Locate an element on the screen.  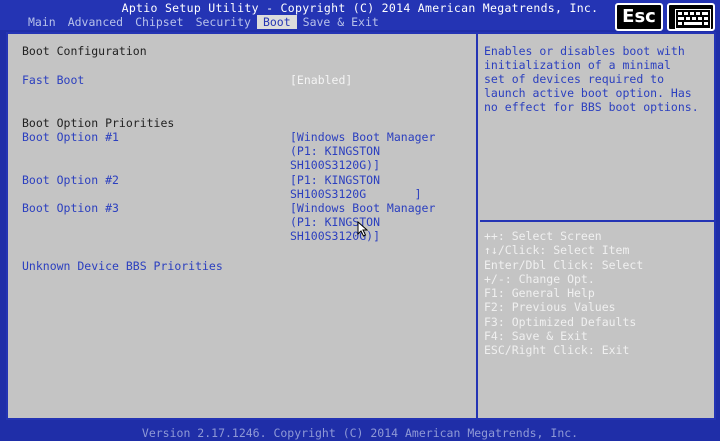
keyboard-button is located at coordinates (691, 17).